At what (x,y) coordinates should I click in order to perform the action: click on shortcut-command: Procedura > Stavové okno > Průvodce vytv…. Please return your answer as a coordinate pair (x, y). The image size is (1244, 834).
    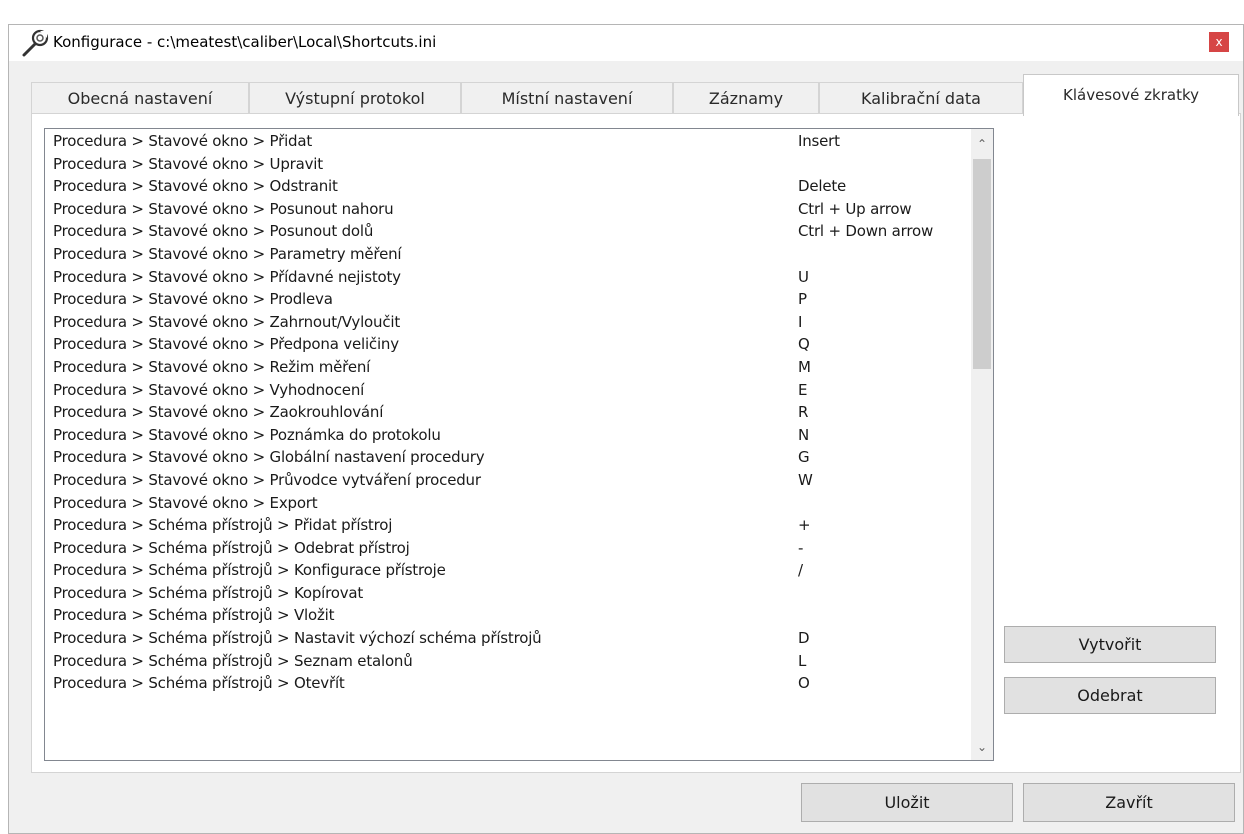
    Looking at the image, I should click on (267, 479).